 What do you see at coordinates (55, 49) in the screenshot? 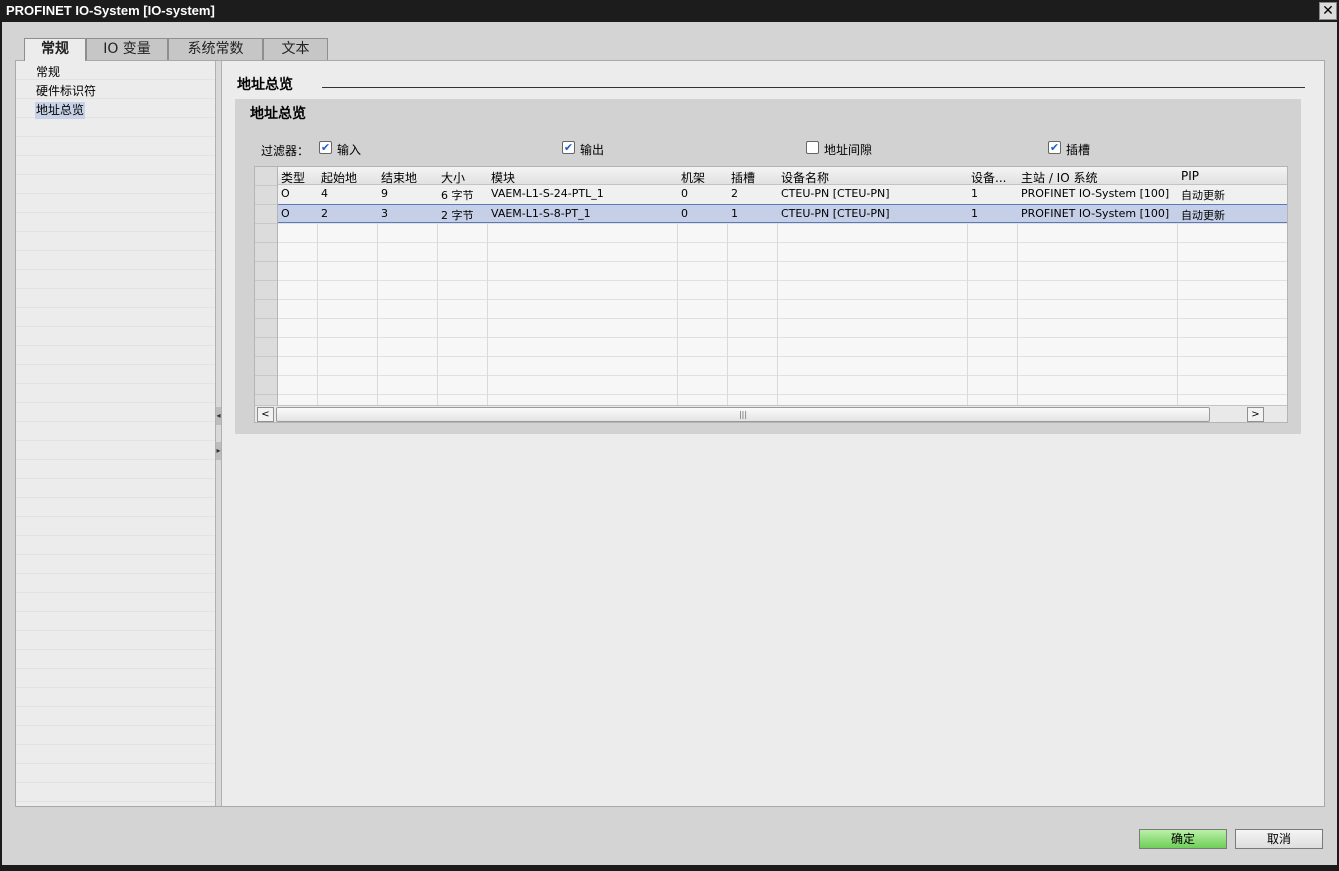
I see `tab-general: 常规` at bounding box center [55, 49].